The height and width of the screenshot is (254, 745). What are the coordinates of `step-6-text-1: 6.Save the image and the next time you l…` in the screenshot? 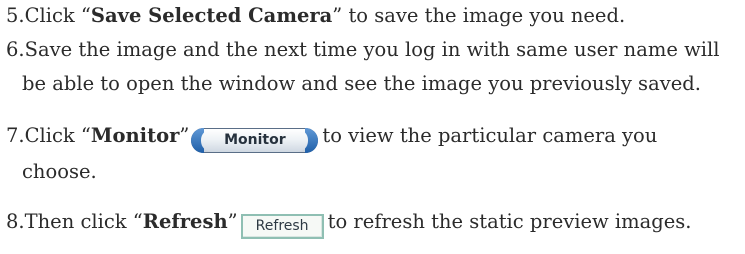 It's located at (363, 49).